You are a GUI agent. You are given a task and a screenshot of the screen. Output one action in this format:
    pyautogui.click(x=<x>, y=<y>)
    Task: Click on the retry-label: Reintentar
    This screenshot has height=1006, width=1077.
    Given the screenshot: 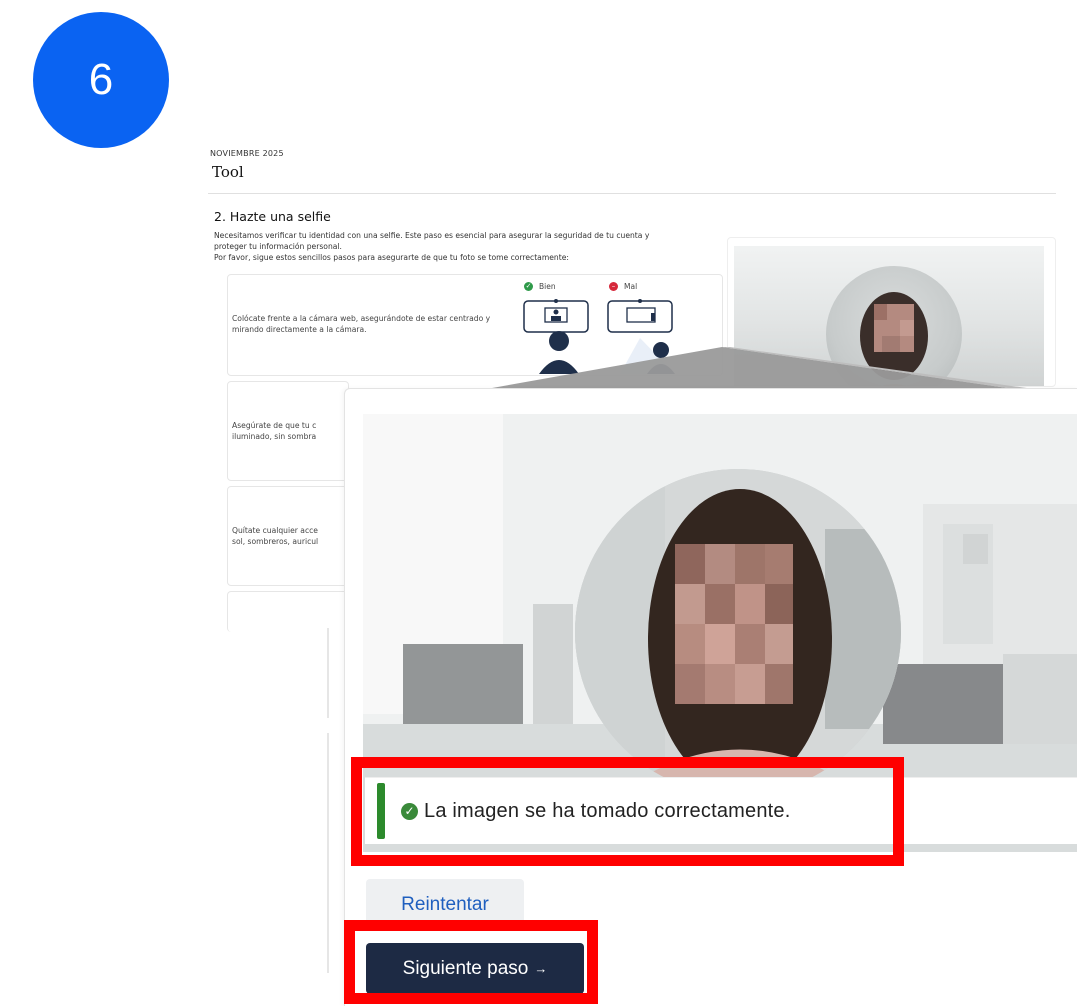 What is the action you would take?
    pyautogui.click(x=445, y=904)
    